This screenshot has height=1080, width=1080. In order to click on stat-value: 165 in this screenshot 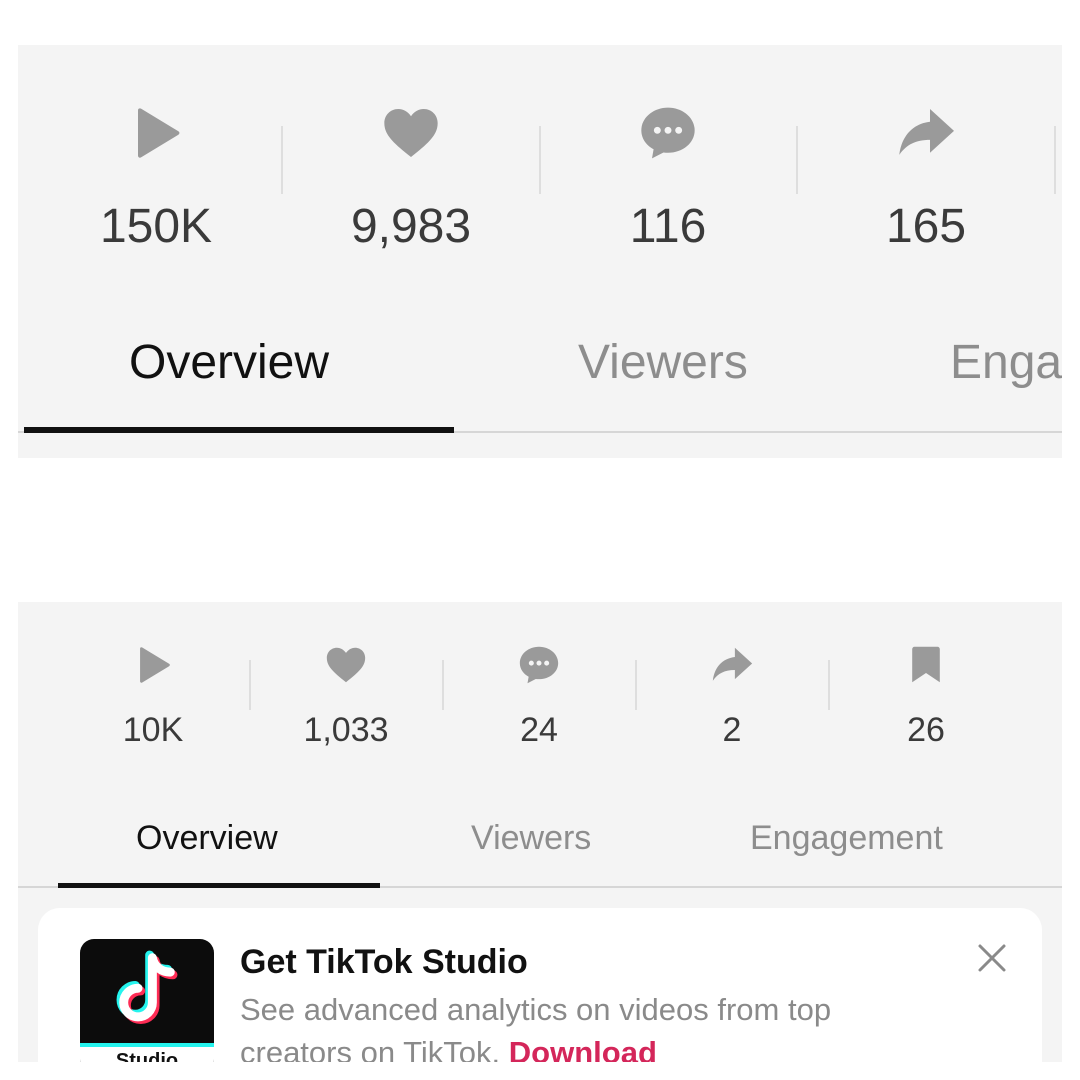, I will do `click(926, 226)`.